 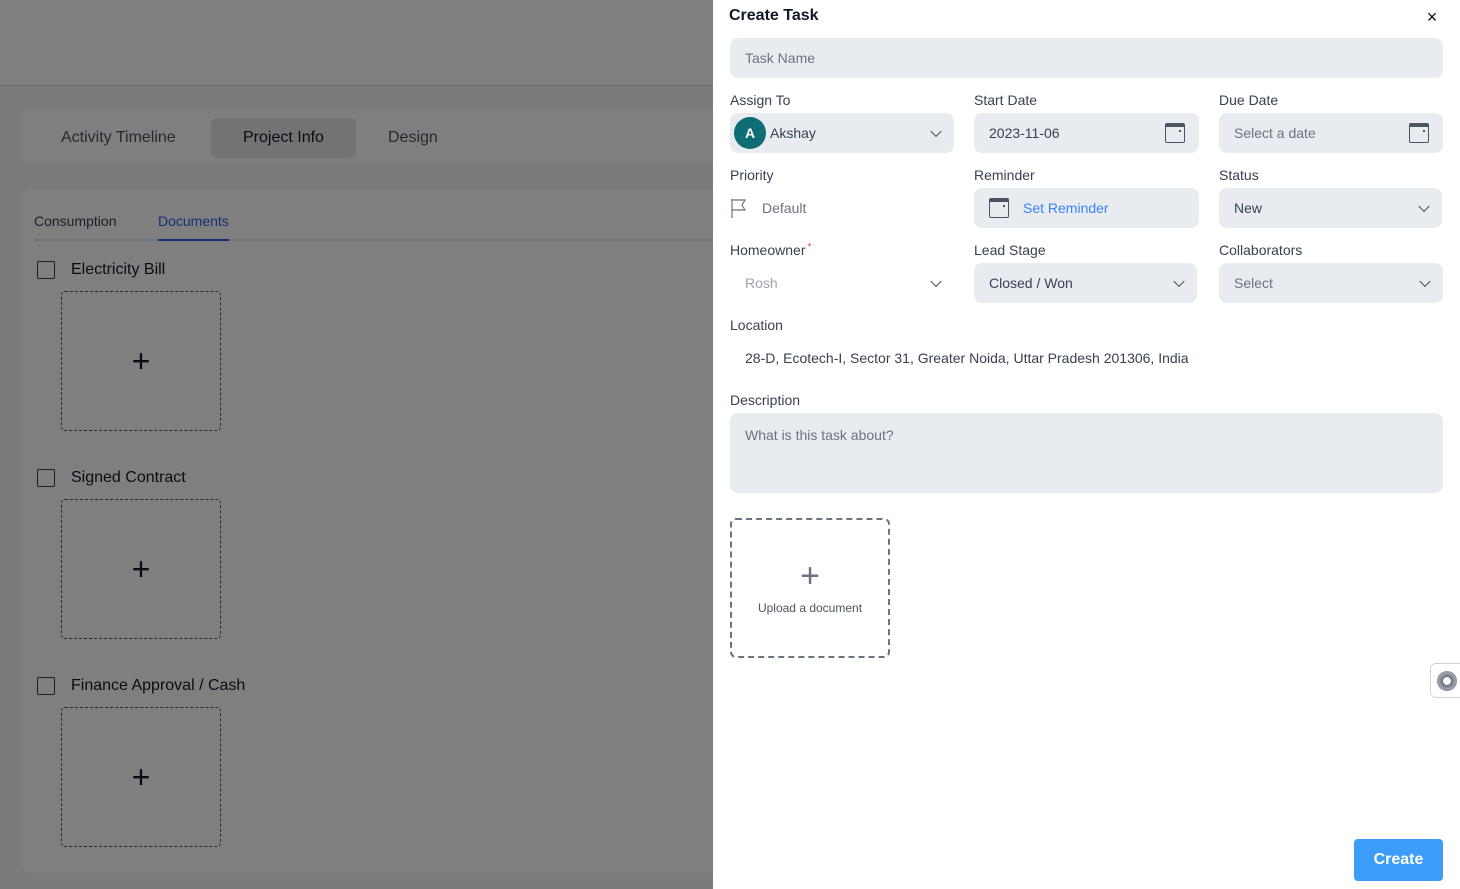 I want to click on due-date-label: Due Date, so click(x=1249, y=100).